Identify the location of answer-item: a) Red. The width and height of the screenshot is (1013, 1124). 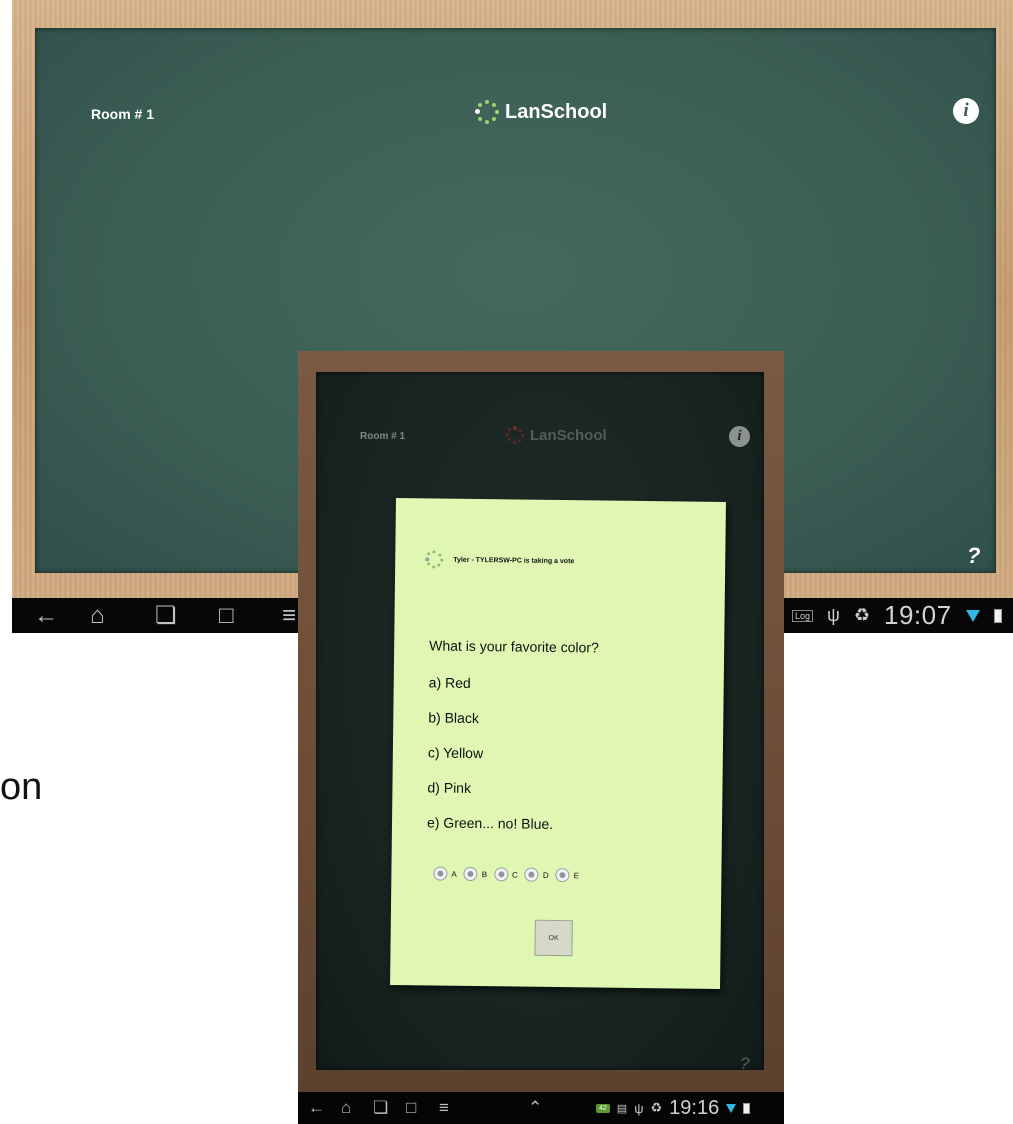
(449, 682).